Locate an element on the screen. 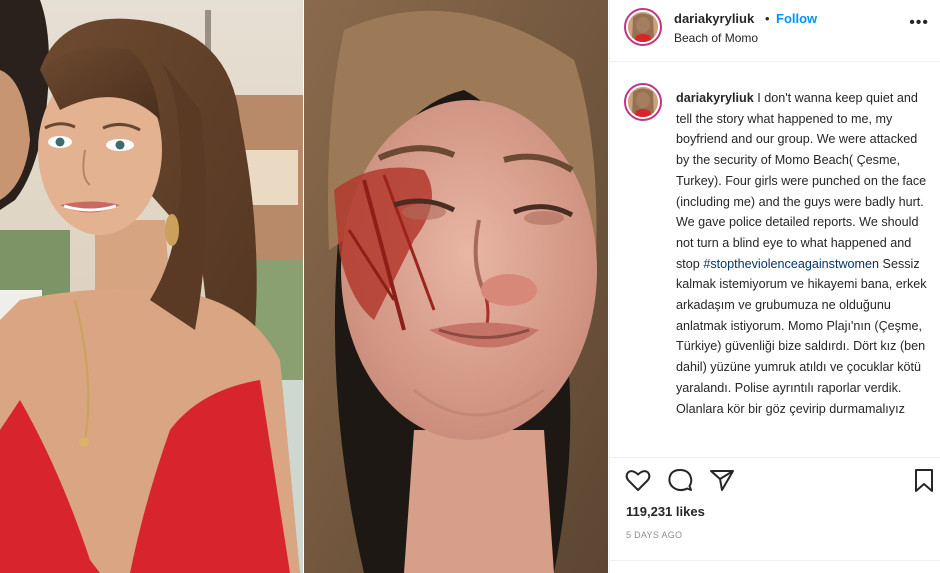  caption-username: dariakyryliuk is located at coordinates (715, 98).